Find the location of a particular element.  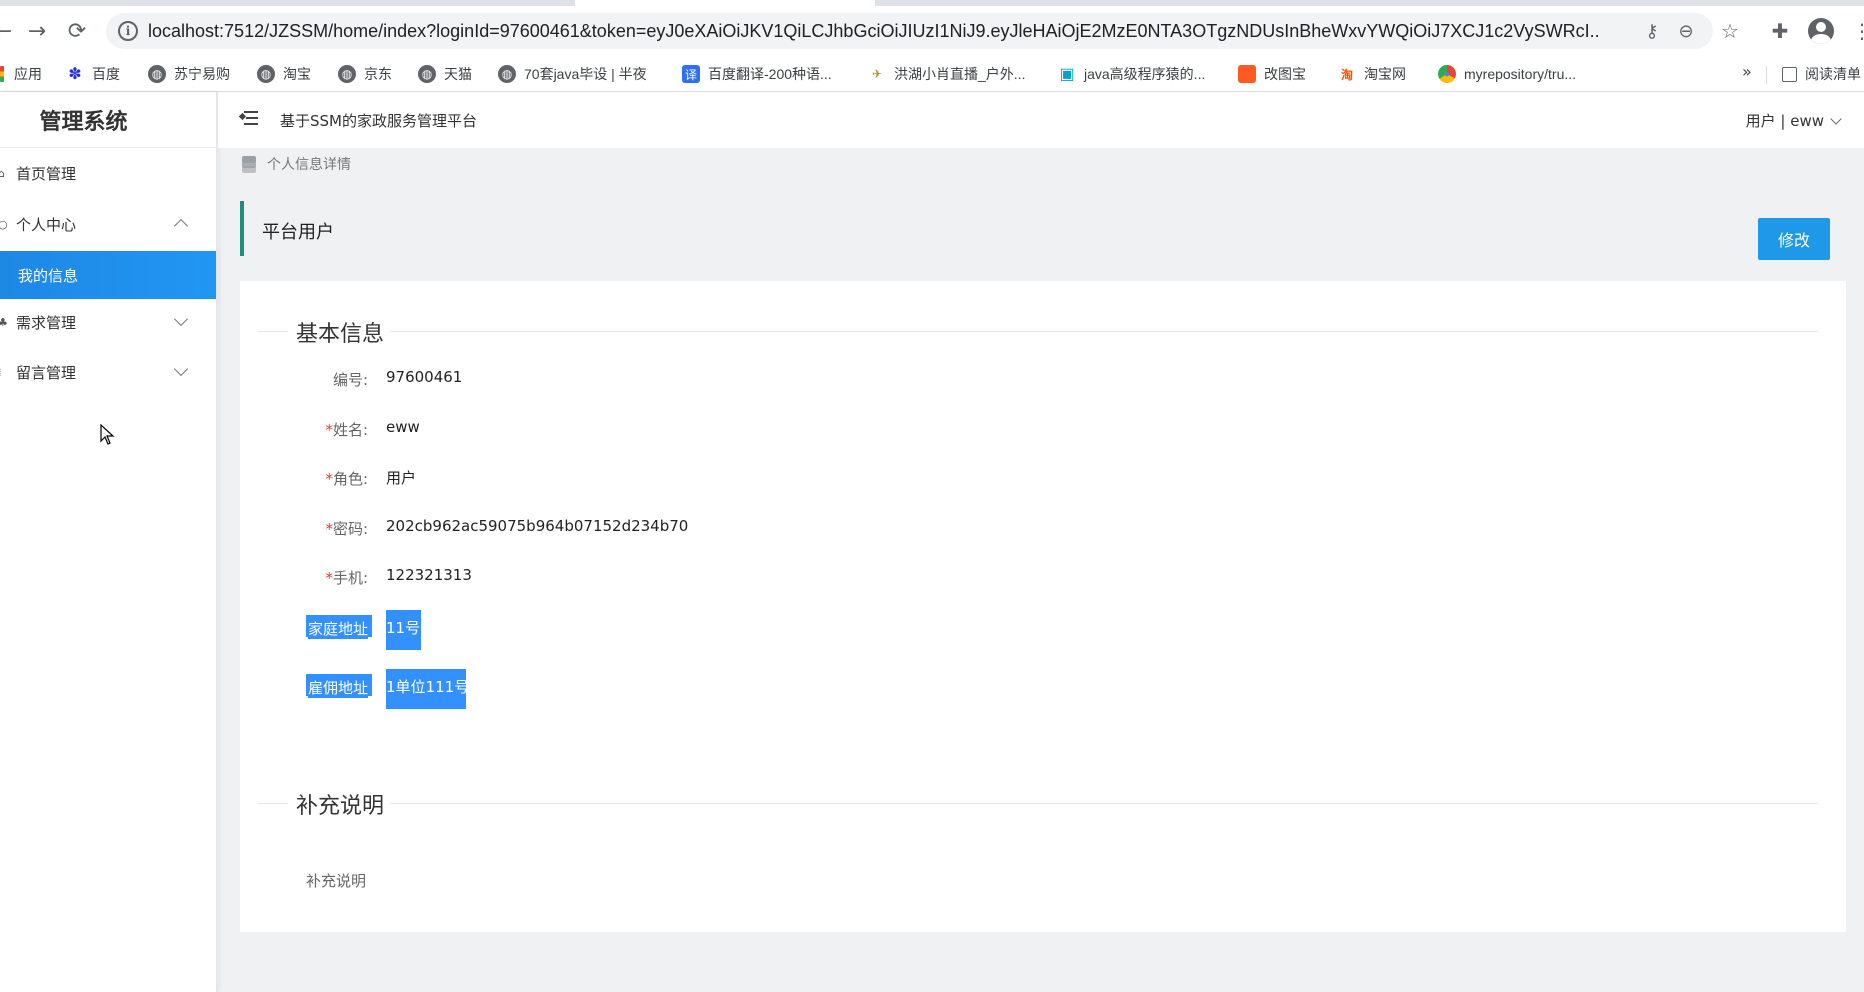

field-label: 家庭地址 is located at coordinates (337, 628).